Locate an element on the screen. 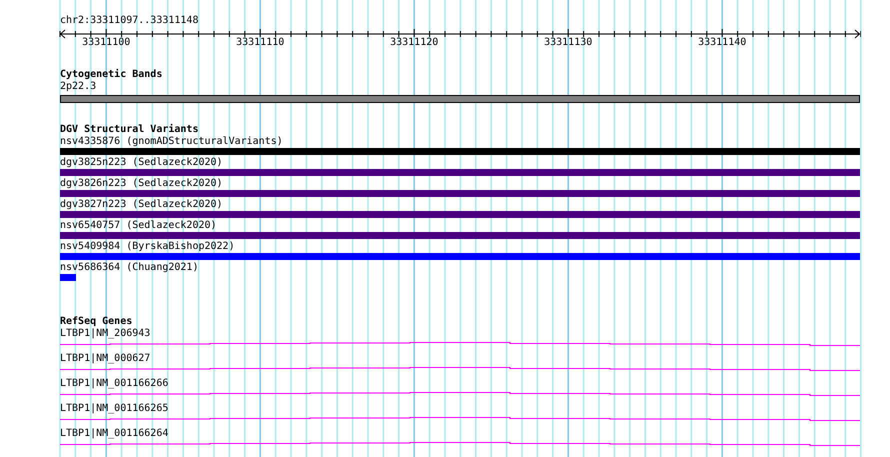 Image resolution: width=890 pixels, height=457 pixels. gene-label: LTBP1|NM_001166265 is located at coordinates (115, 408).